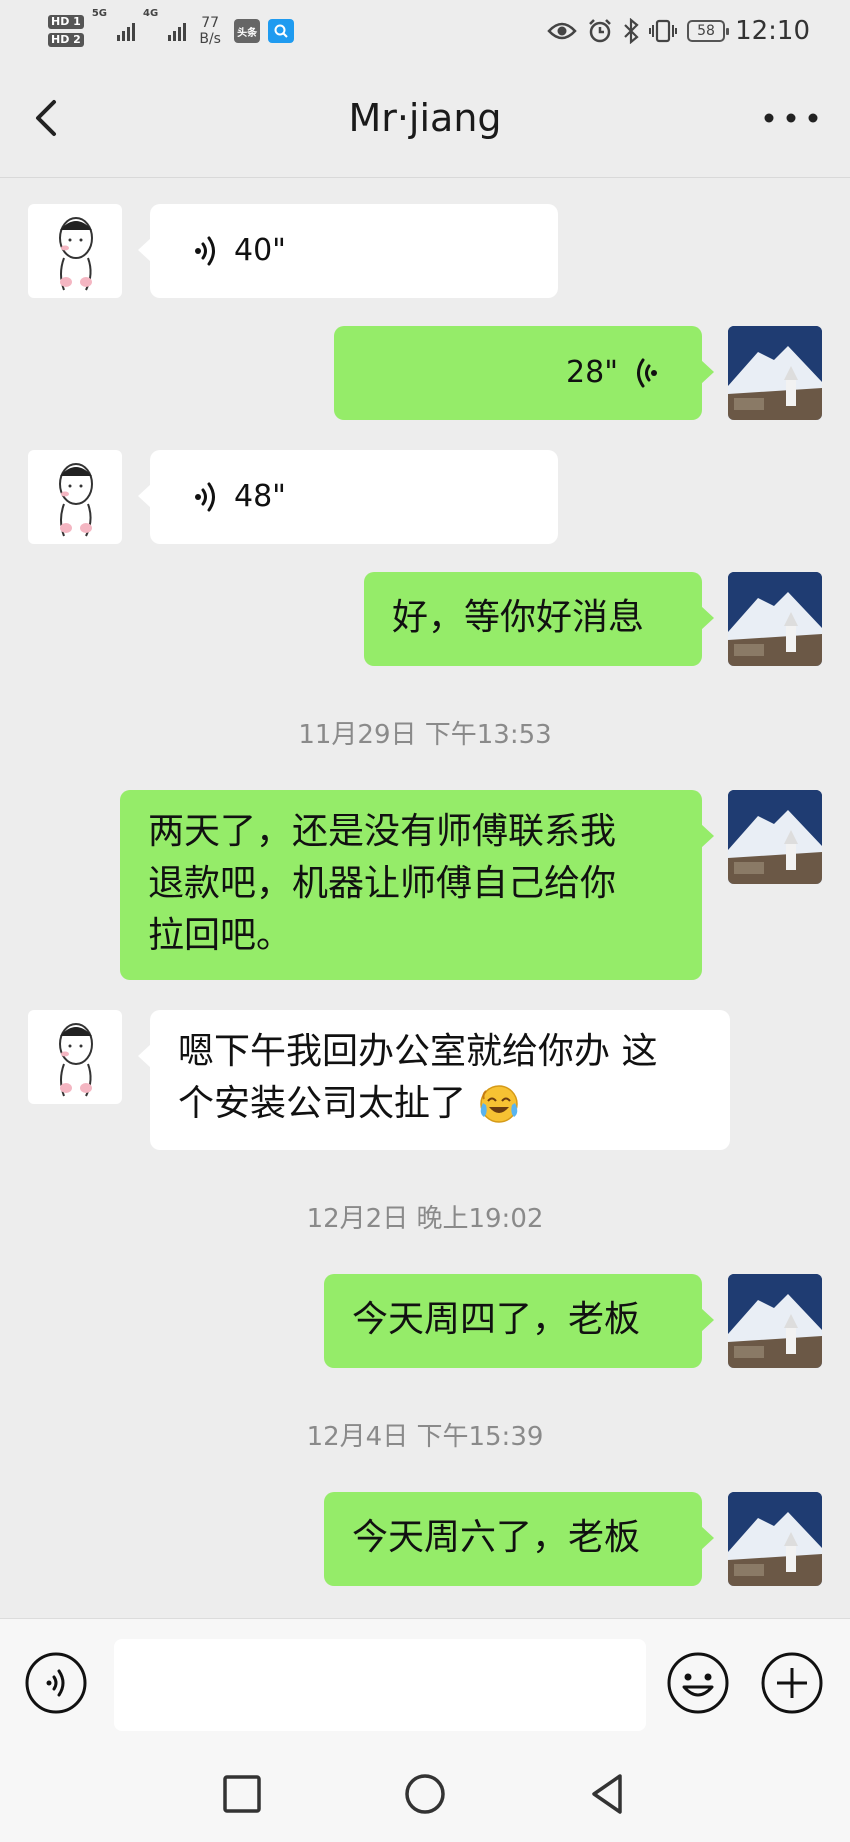  What do you see at coordinates (425, 735) in the screenshot?
I see `message-timestamp: 11月29日 下午13:53` at bounding box center [425, 735].